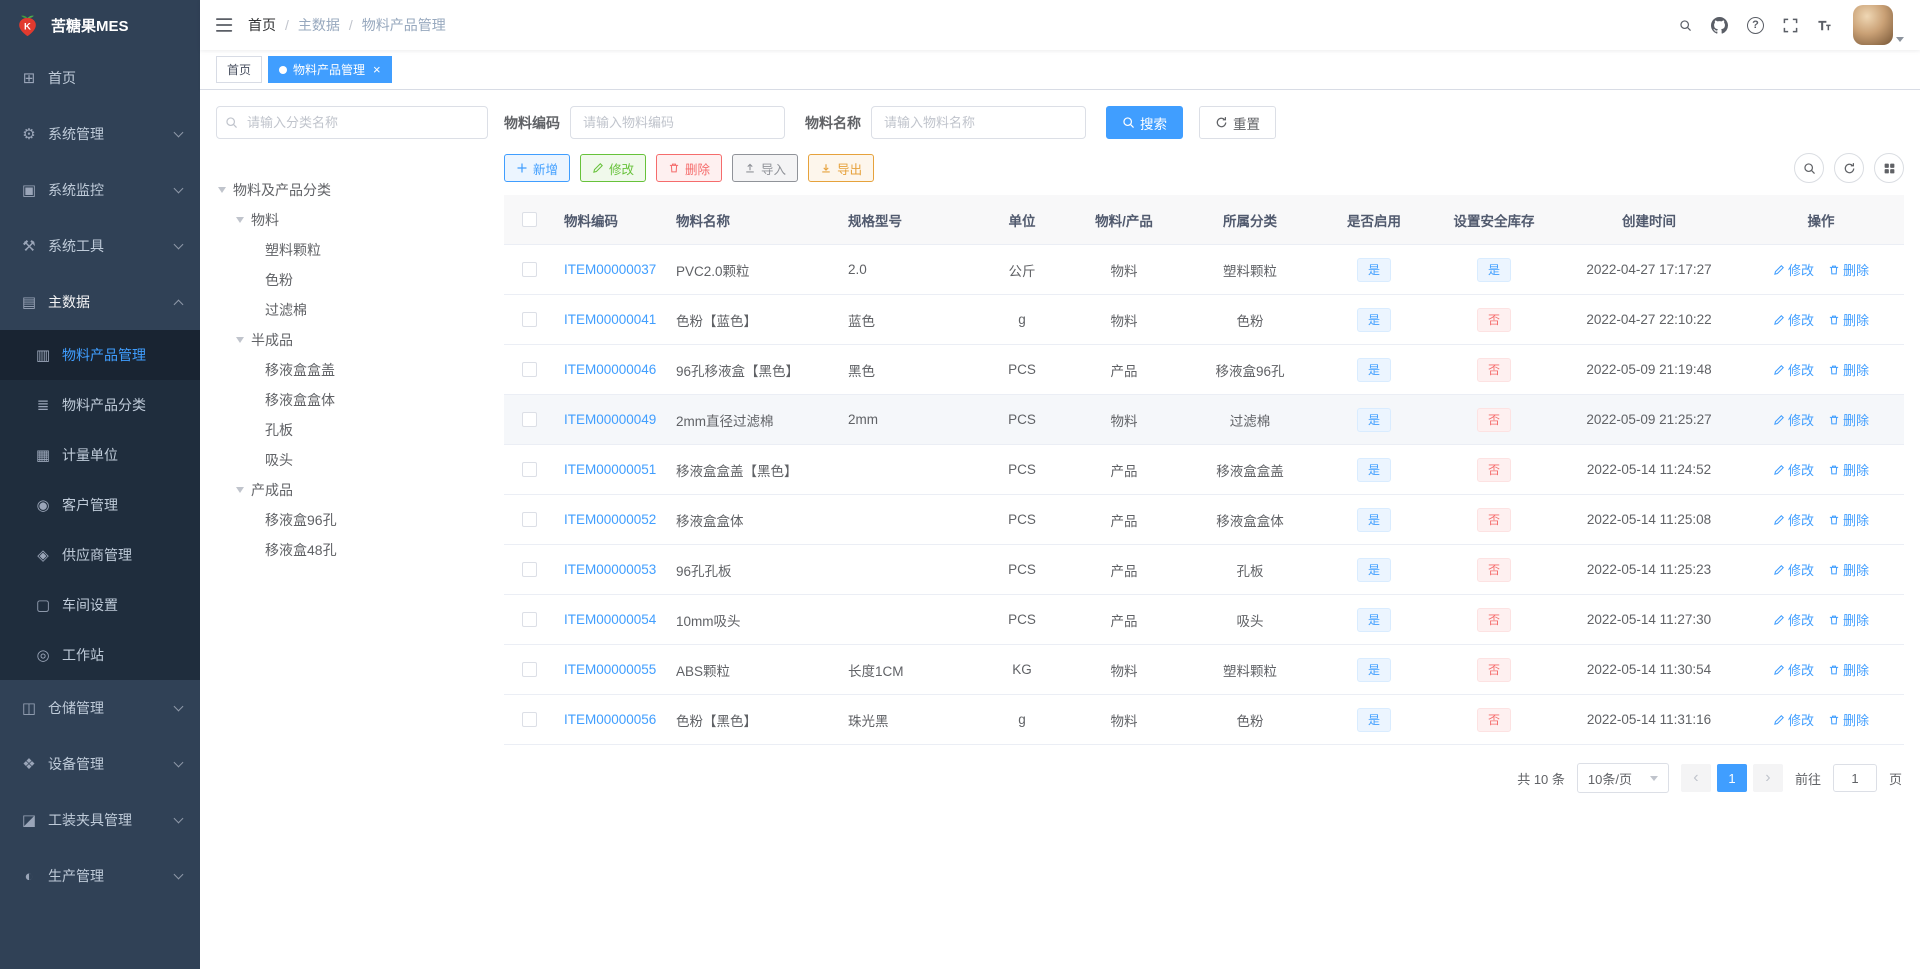  What do you see at coordinates (100, 764) in the screenshot?
I see `sidebar-item-device-mgmt: ❖ 设备管理` at bounding box center [100, 764].